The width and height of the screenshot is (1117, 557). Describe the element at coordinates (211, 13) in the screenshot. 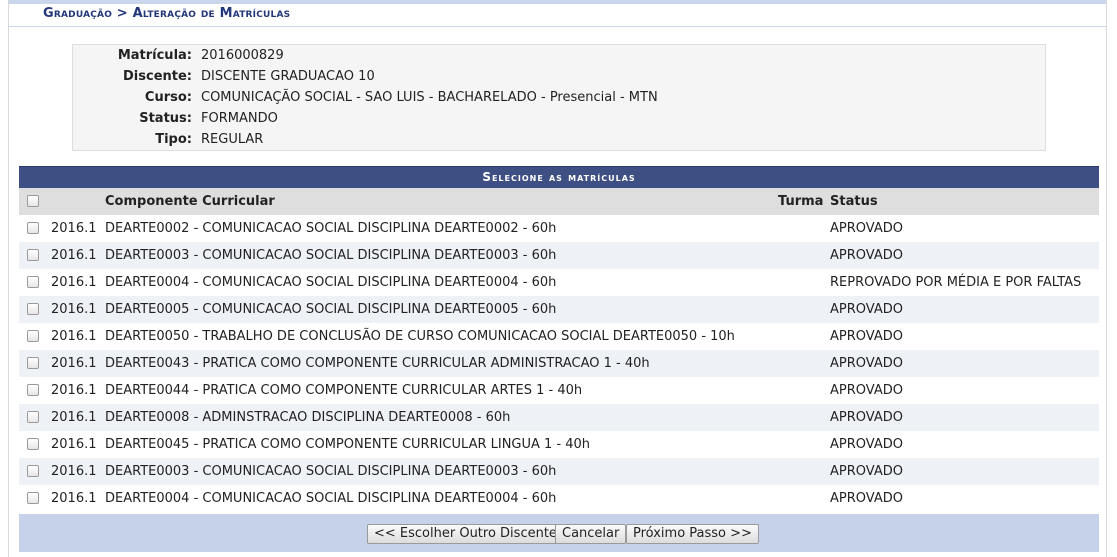

I see `page-title: Alteração de Matrículas` at that location.